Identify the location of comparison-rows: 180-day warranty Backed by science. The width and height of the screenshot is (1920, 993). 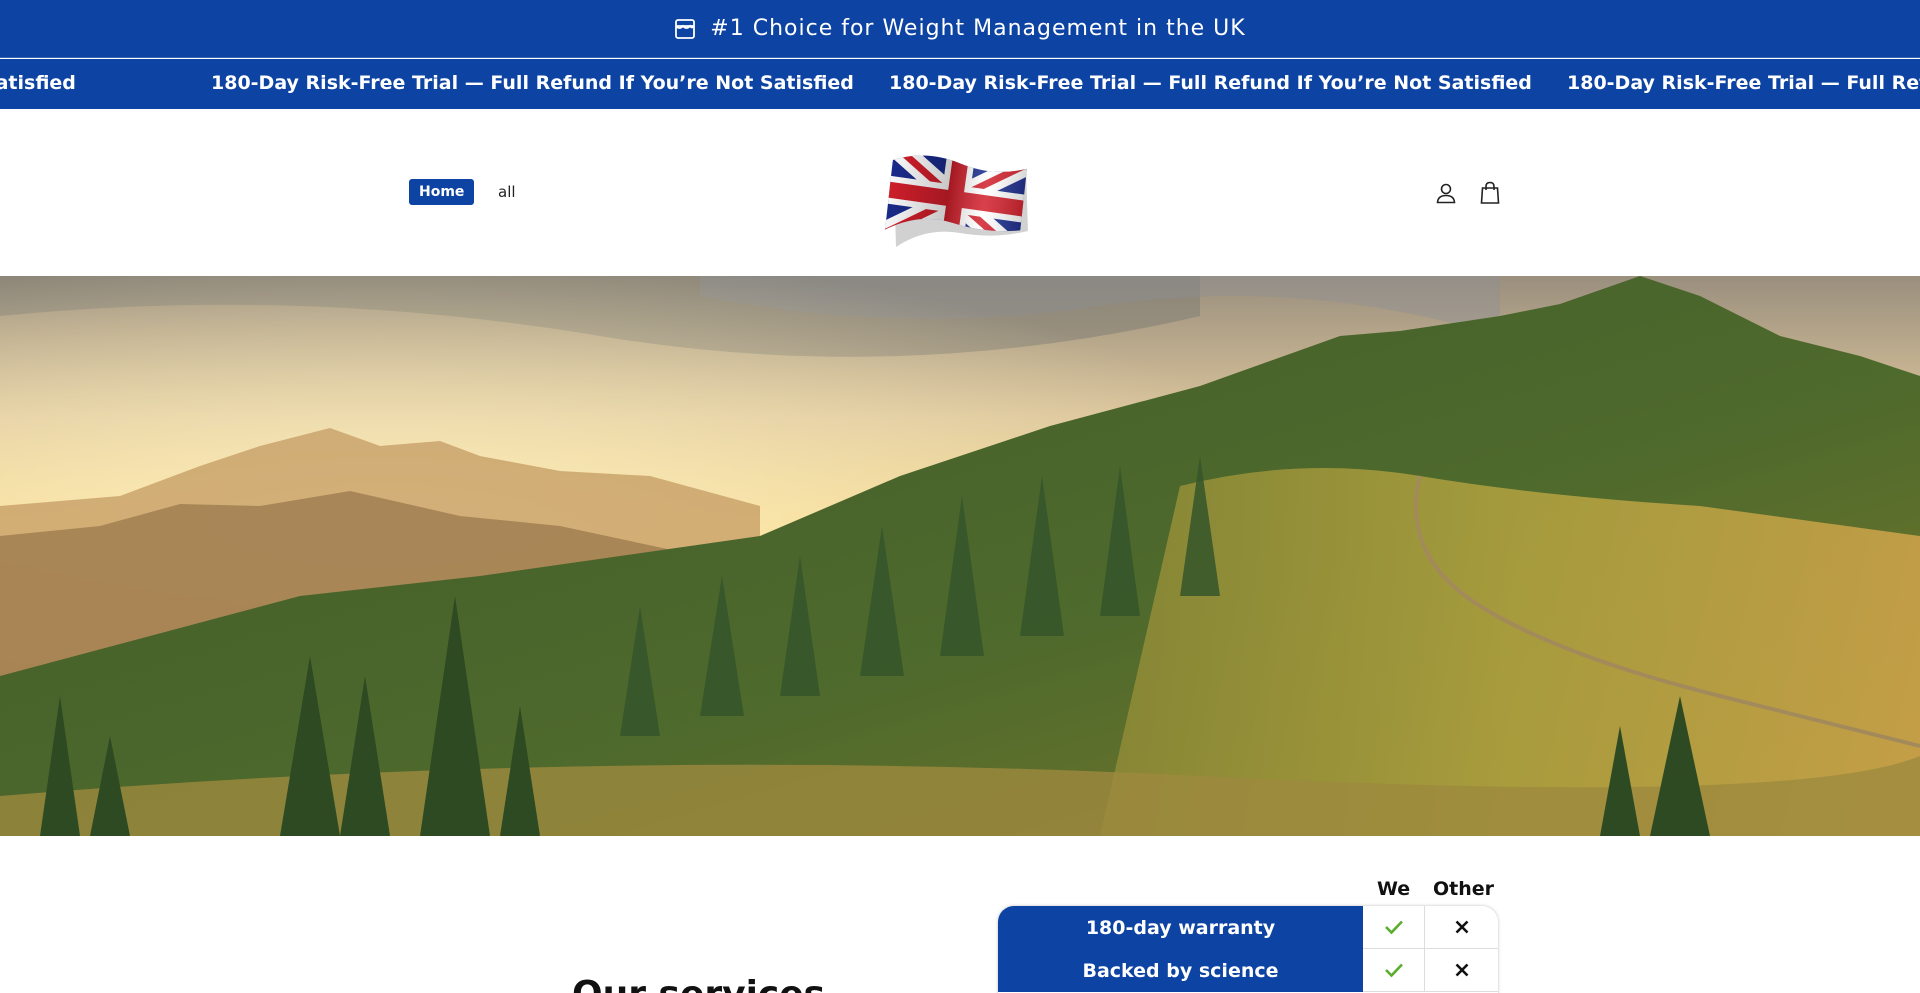
(1248, 949).